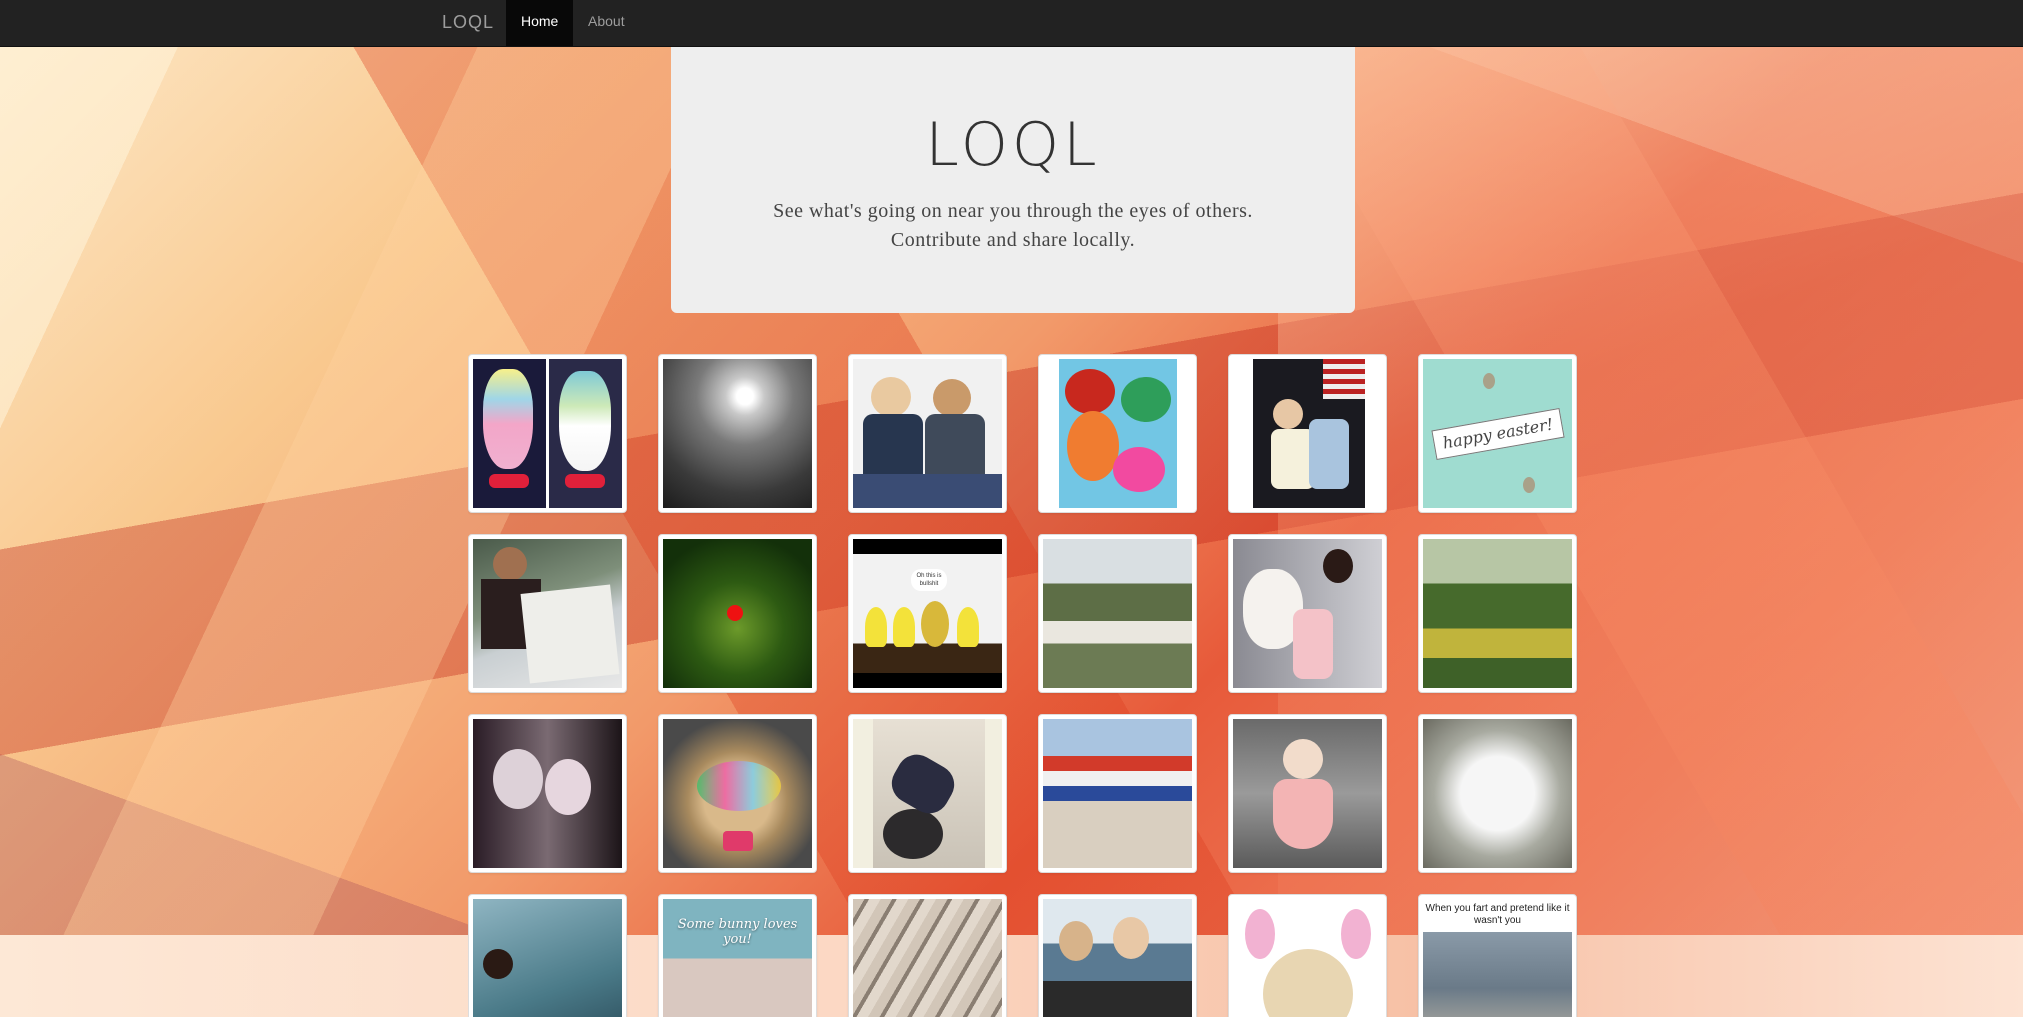 The height and width of the screenshot is (1017, 2023). I want to click on photo-glitter-eggs, so click(1117, 433).